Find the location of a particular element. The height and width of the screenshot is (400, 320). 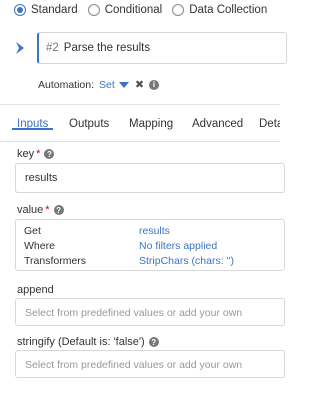

key-input: results is located at coordinates (150, 178).